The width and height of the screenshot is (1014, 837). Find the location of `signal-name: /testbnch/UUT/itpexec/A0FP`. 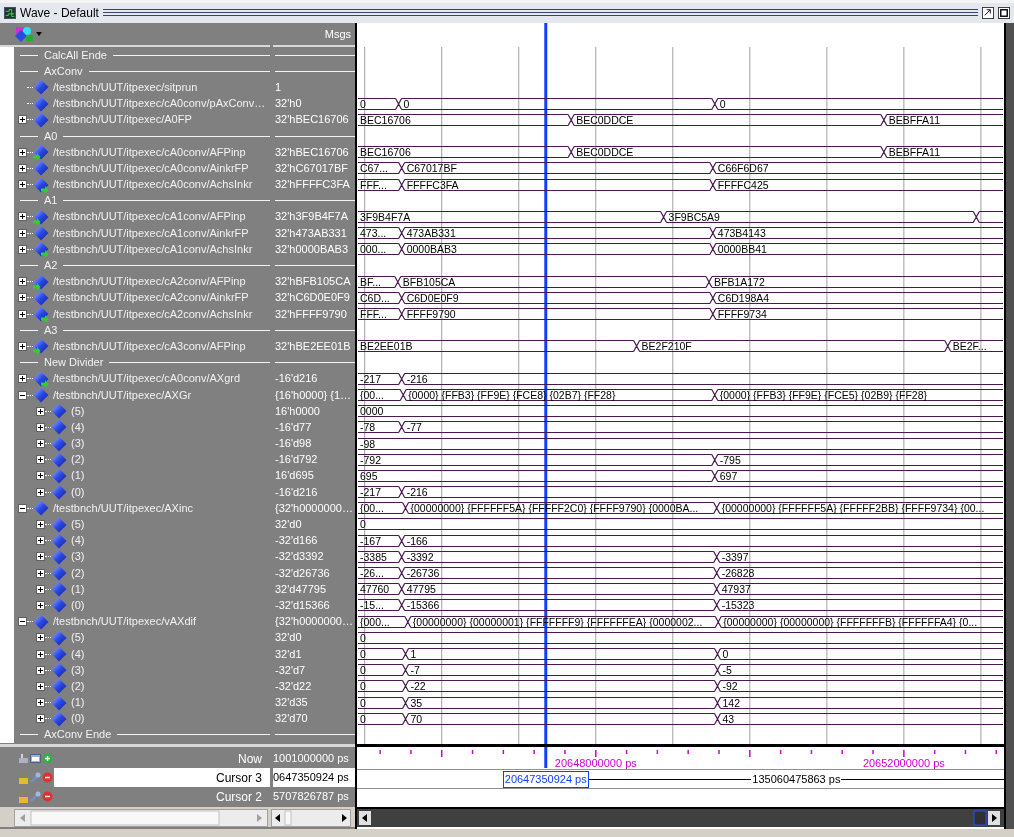

signal-name: /testbnch/UUT/itpexec/A0FP is located at coordinates (122, 120).